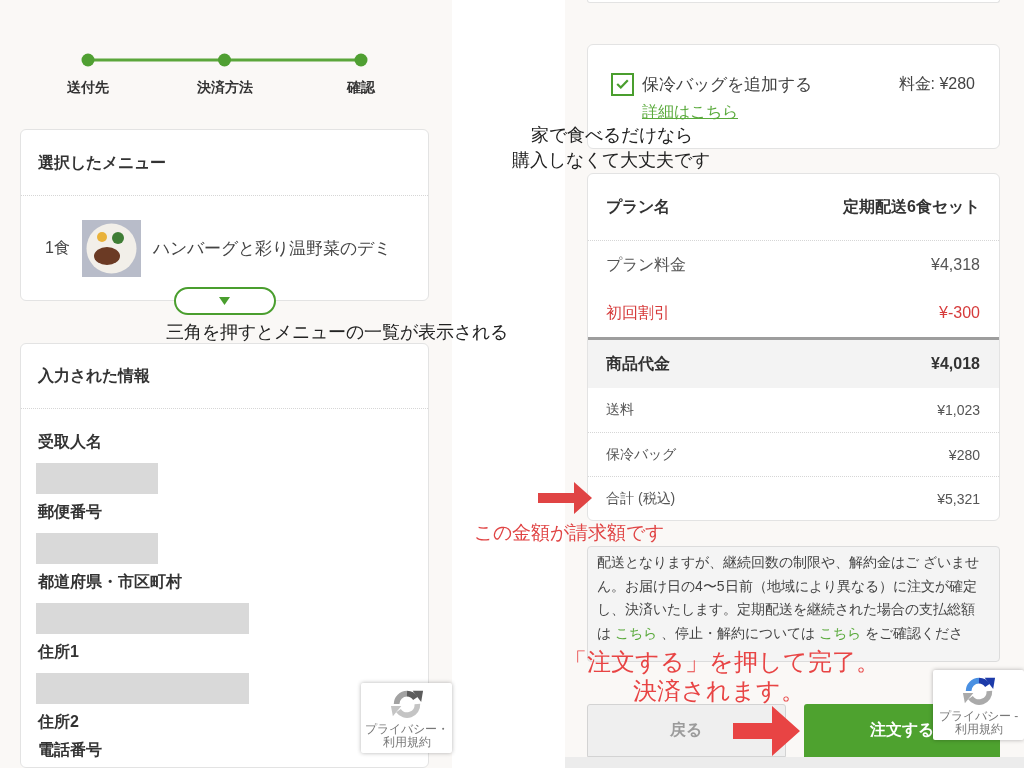 This screenshot has height=768, width=1024. Describe the element at coordinates (70, 512) in the screenshot. I see `field-label: 郵便番号` at that location.